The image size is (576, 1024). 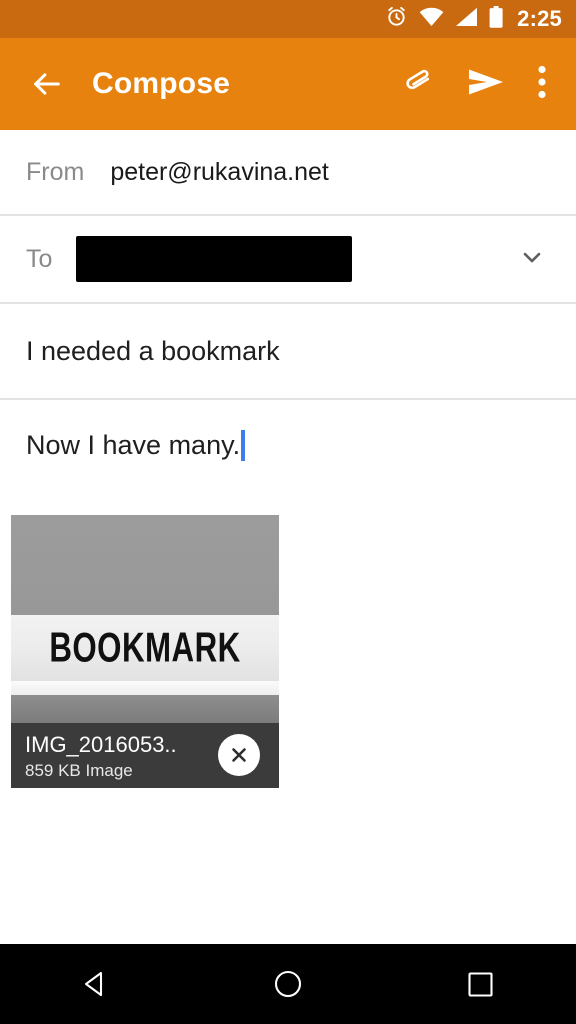 I want to click on photo-shelf-top, so click(x=145, y=688).